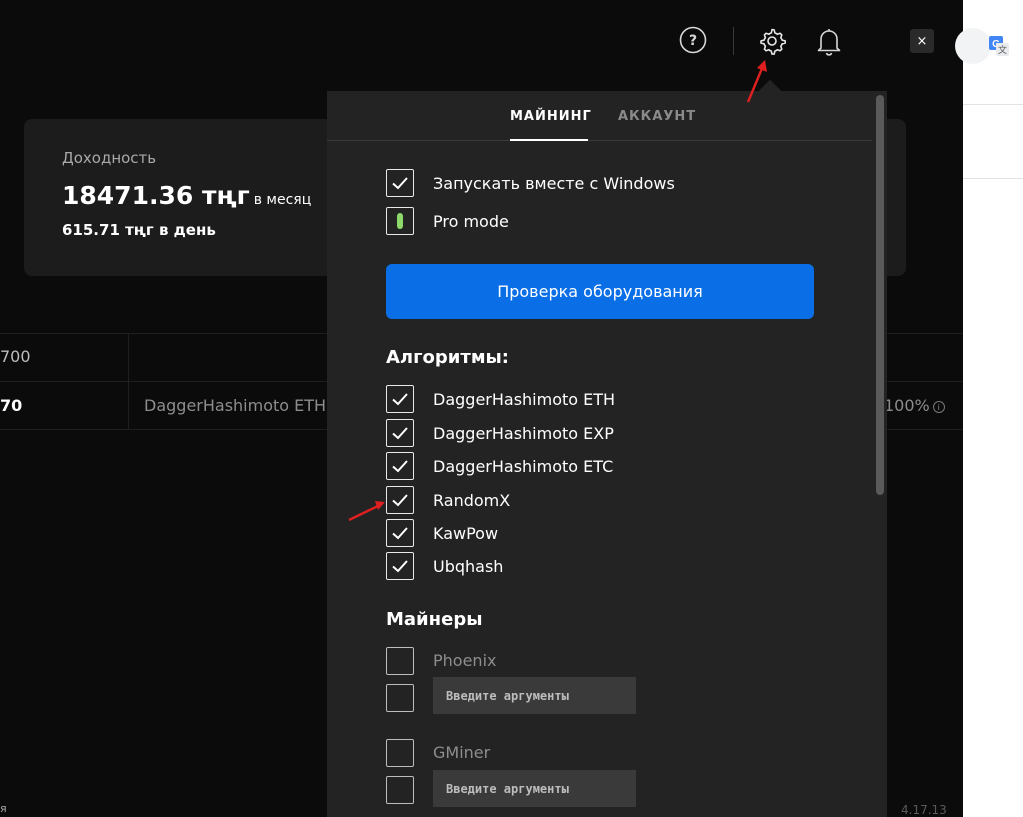 Image resolution: width=1023 pixels, height=817 pixels. I want to click on algorithms-title: Алгоритмы:, so click(448, 357).